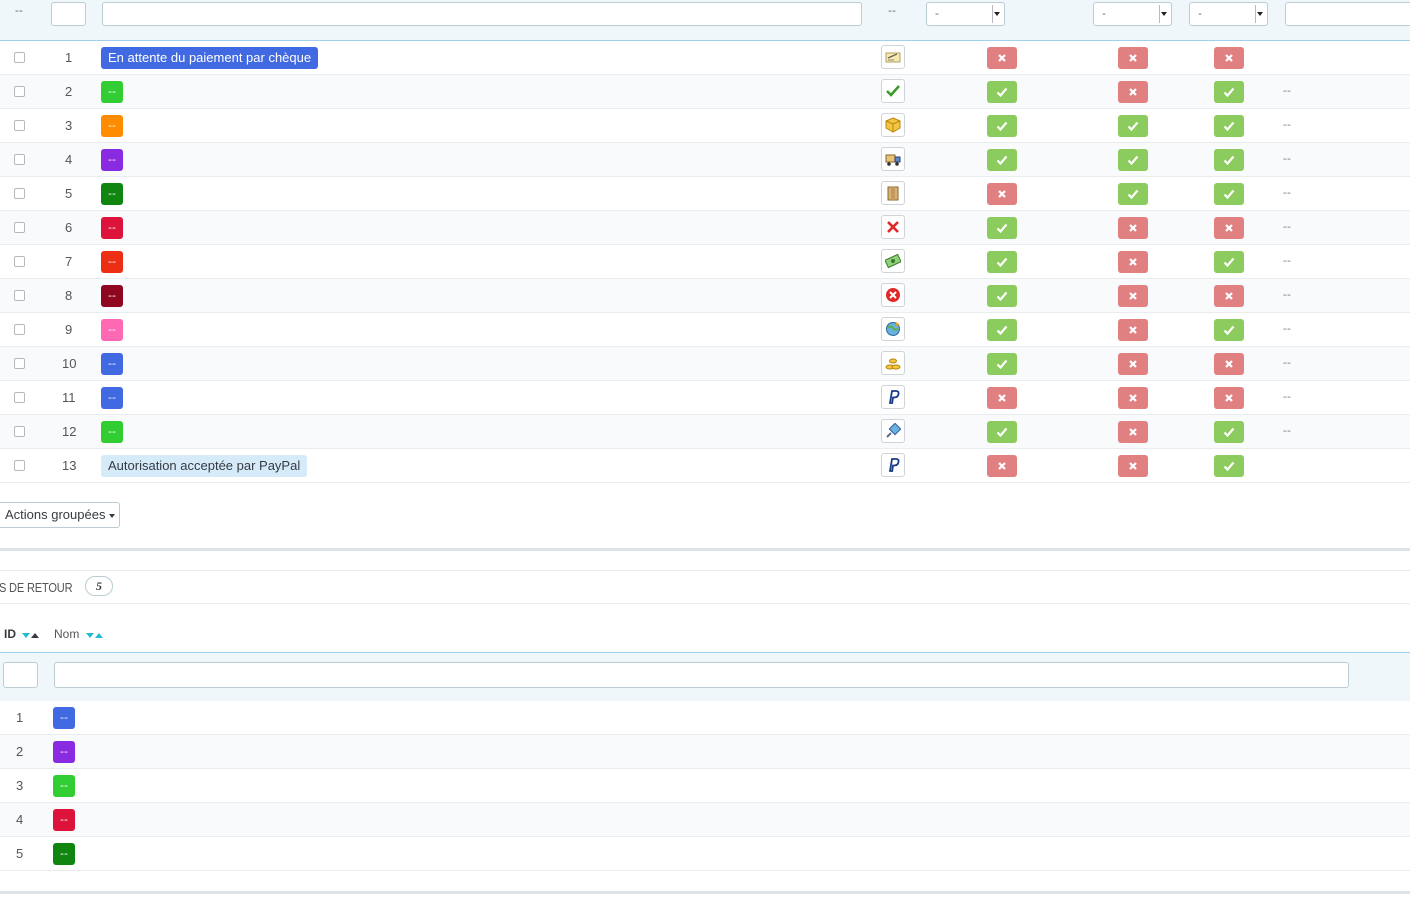 Image resolution: width=1410 pixels, height=913 pixels. Describe the element at coordinates (36, 587) in the screenshot. I see `panel-title: ATS DE RETOUR` at that location.